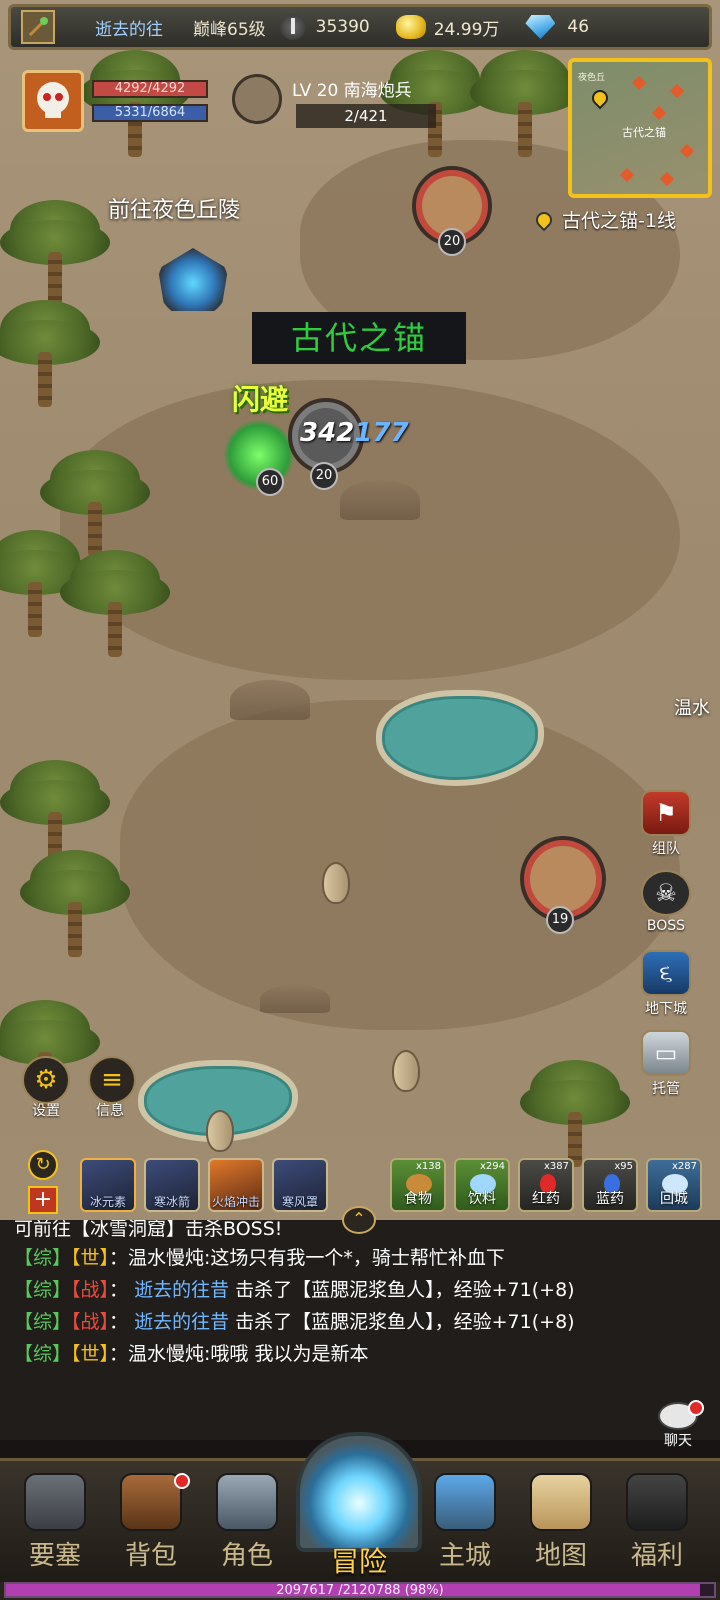  Describe the element at coordinates (418, 1185) in the screenshot. I see `item-slot-food: x138 食物` at that location.